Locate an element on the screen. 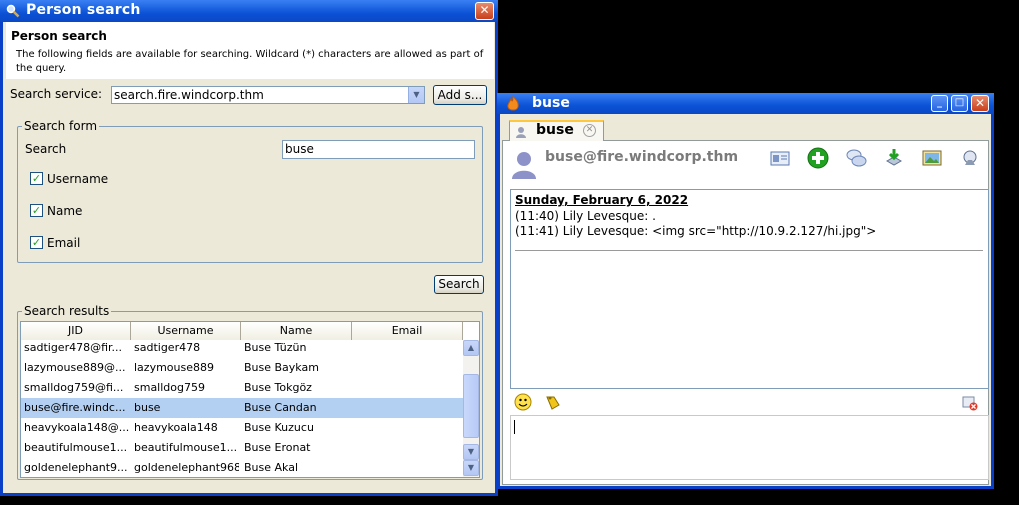  chat-tab-label: buse is located at coordinates (555, 130).